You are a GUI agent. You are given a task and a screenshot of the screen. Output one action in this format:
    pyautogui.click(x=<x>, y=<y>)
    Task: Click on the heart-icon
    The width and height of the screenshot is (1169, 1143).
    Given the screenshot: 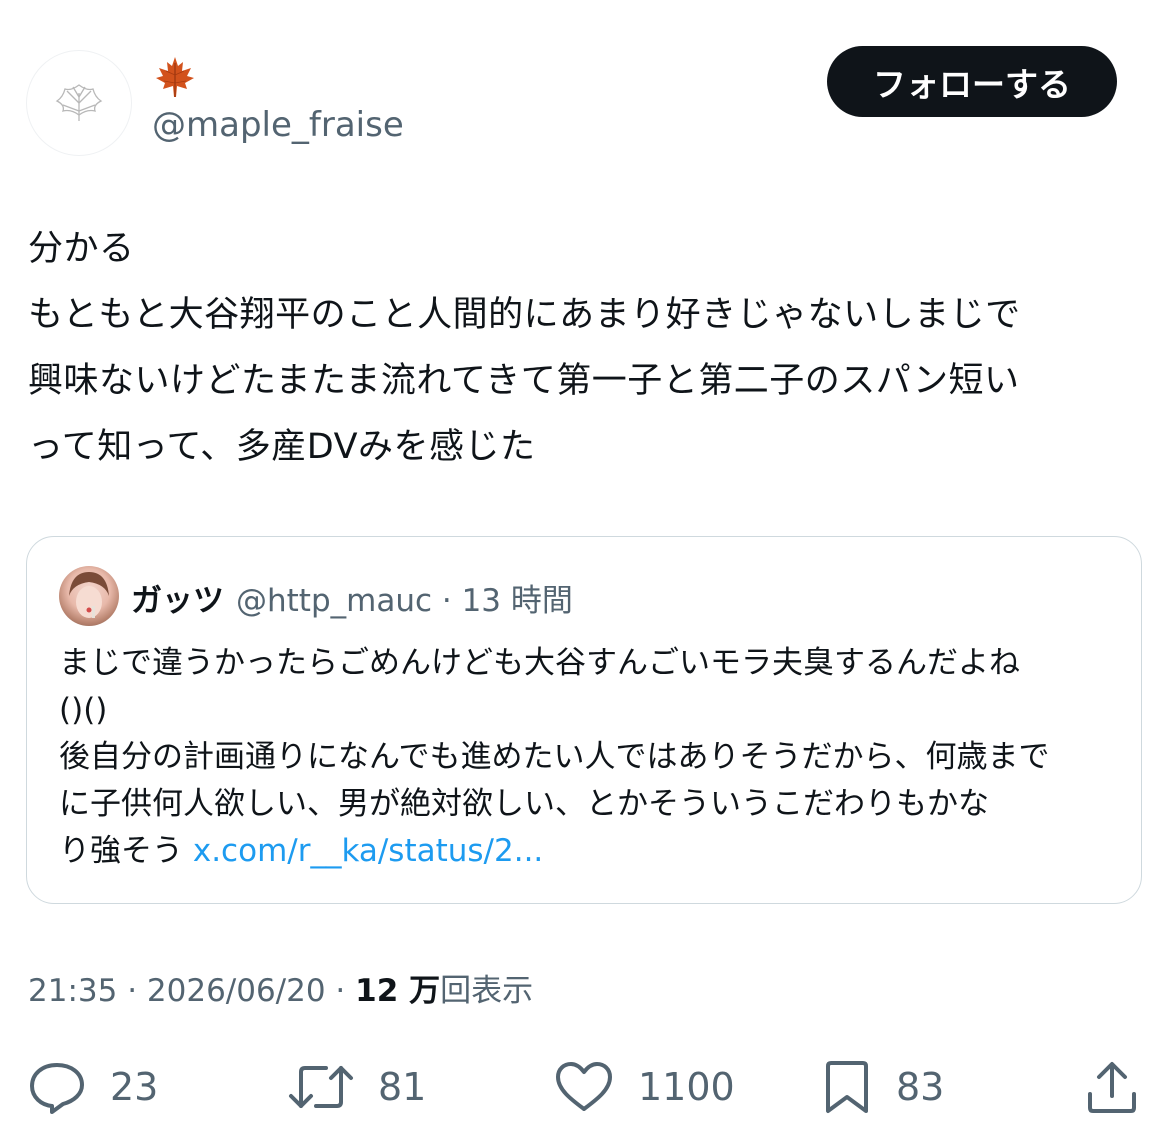 What is the action you would take?
    pyautogui.click(x=584, y=1086)
    